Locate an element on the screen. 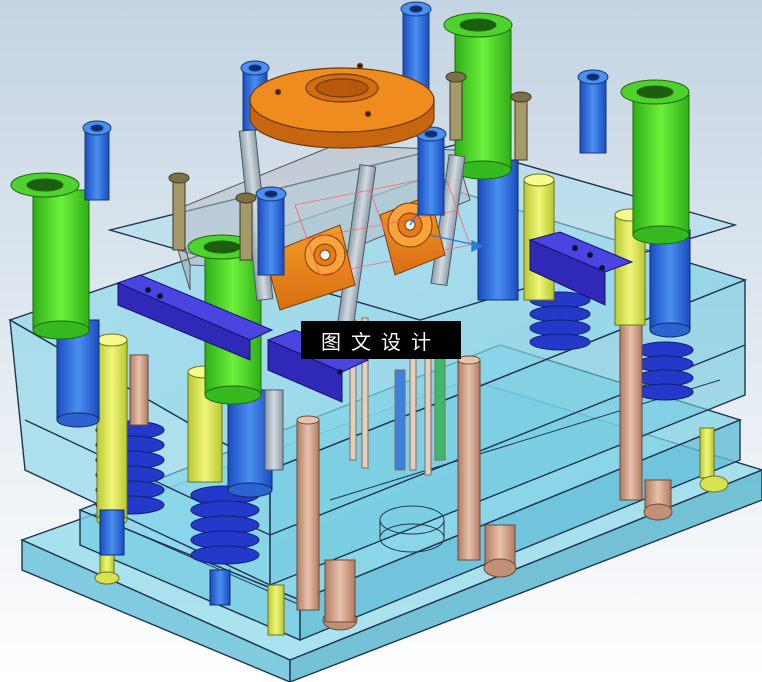 This screenshot has width=762, height=682. ejector-pin-b is located at coordinates (469, 460).